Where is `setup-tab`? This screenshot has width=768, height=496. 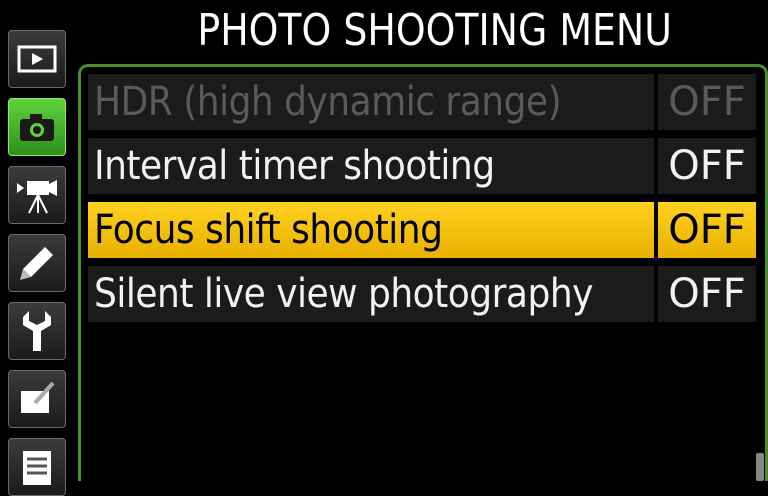
setup-tab is located at coordinates (37, 331).